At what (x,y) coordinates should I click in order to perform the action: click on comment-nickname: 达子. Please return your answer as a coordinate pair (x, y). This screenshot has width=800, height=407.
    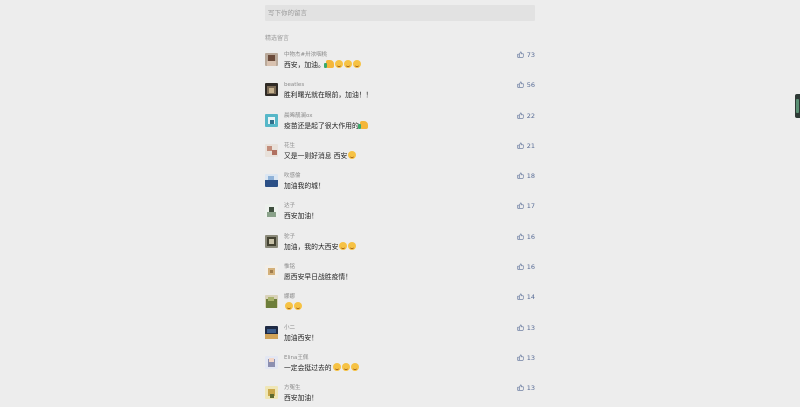
    Looking at the image, I should click on (290, 206).